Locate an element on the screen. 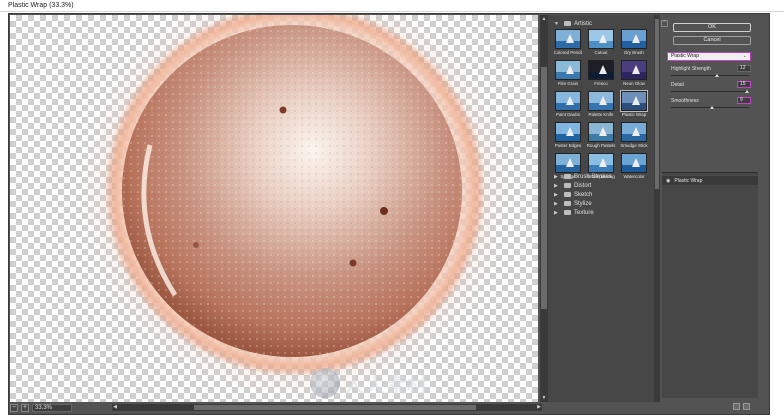 The image size is (784, 420). filter-thumbnail: Film Grain is located at coordinates (568, 73).